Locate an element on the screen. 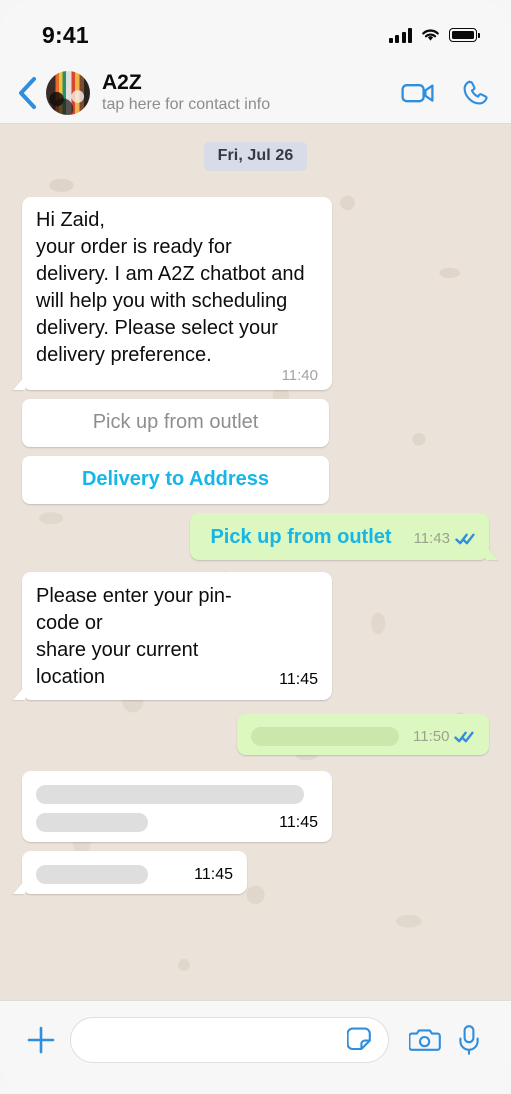 This screenshot has width=511, height=1094. message-text: Pick up from outlet is located at coordinates (301, 537).